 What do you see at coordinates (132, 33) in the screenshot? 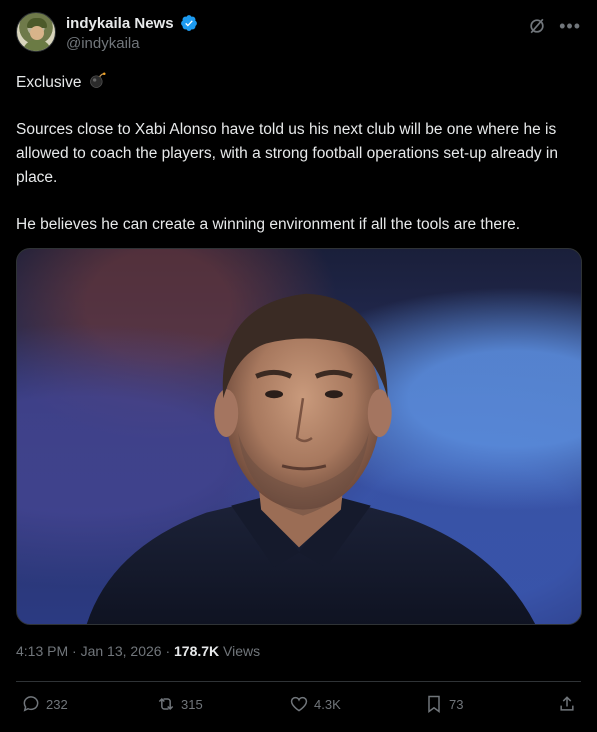
I see `author-names: indykaila News @indykaila` at bounding box center [132, 33].